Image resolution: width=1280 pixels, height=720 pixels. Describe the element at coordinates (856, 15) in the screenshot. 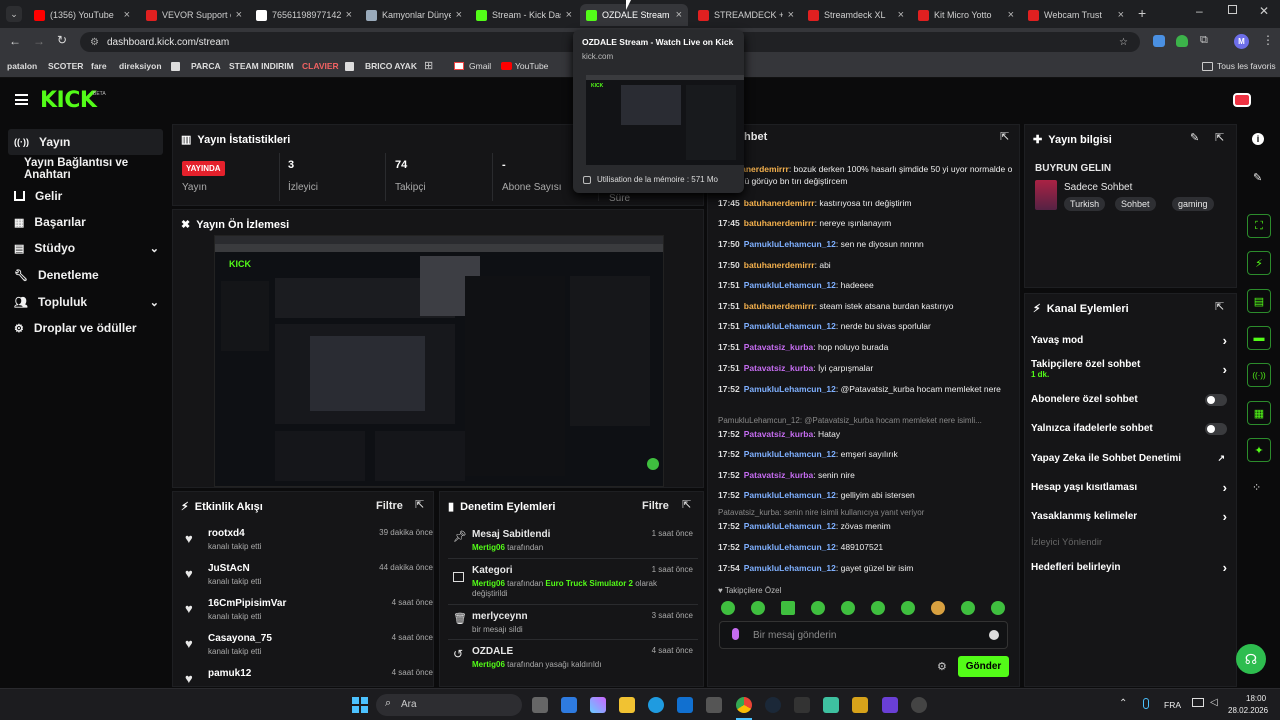

I see `browser-tab: Streamdeck XL ×` at that location.